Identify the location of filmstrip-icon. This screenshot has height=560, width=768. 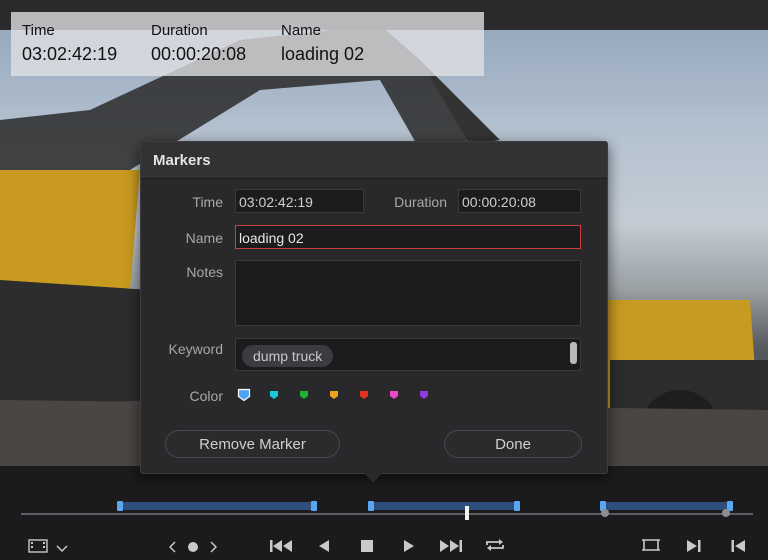
(38, 547).